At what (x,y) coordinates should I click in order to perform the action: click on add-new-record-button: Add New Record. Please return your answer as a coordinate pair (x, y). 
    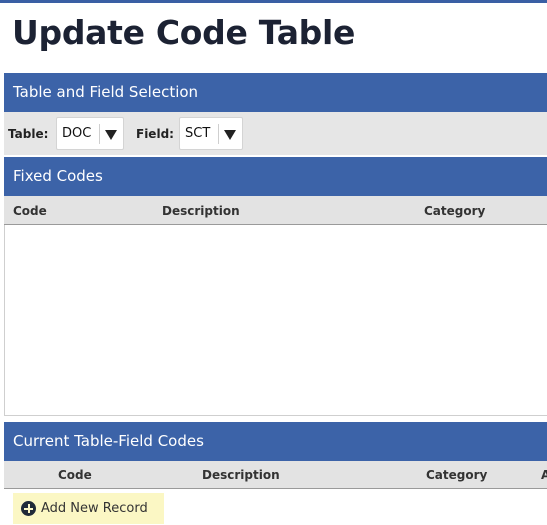
    Looking at the image, I should click on (88, 508).